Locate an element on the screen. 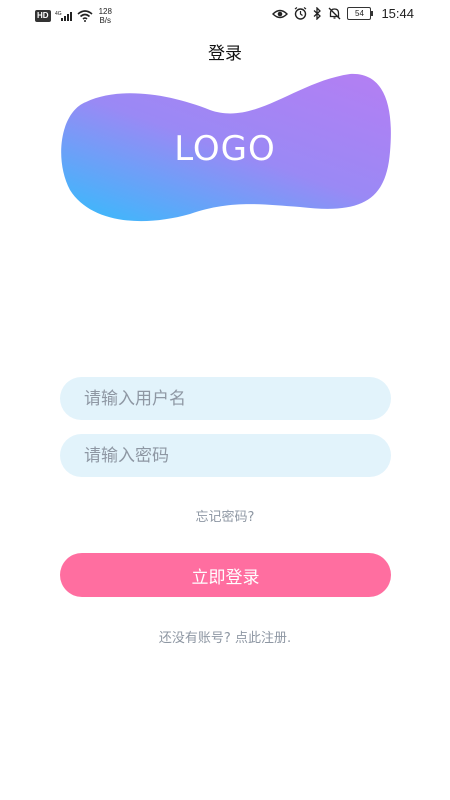  hd-icon: HD is located at coordinates (43, 16).